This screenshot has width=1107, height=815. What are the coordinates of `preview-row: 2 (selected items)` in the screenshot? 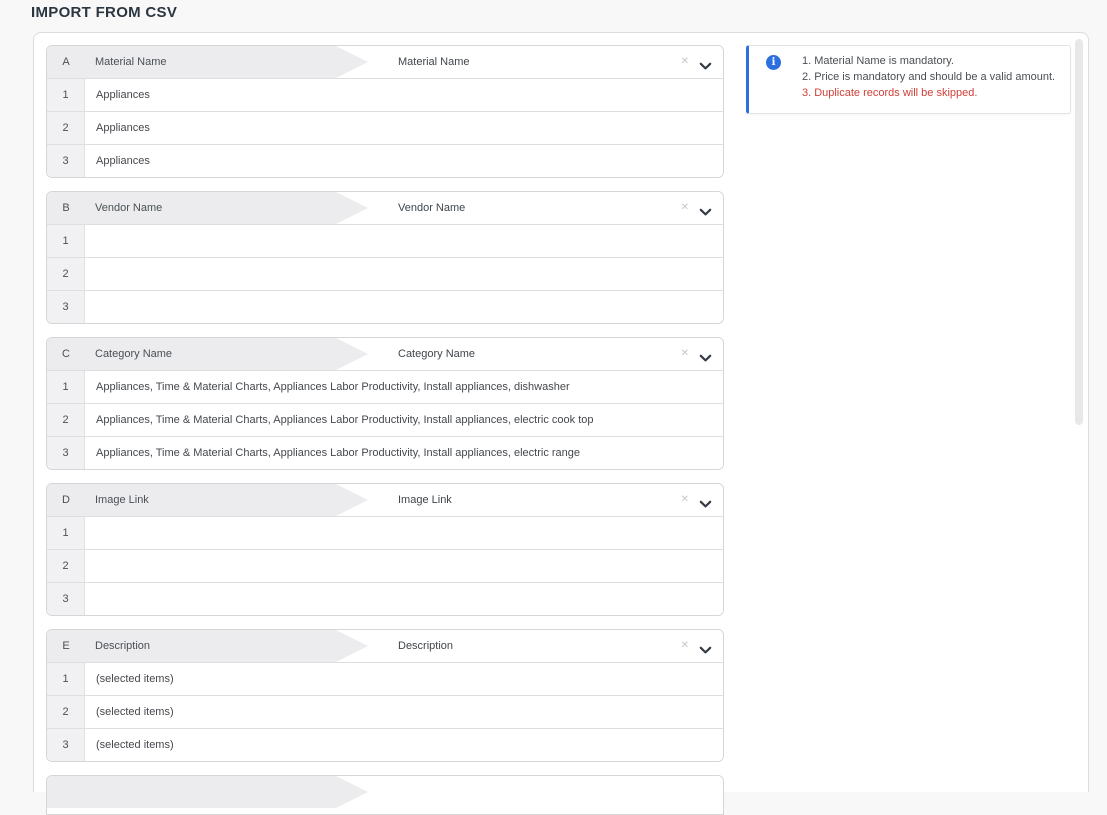 It's located at (385, 711).